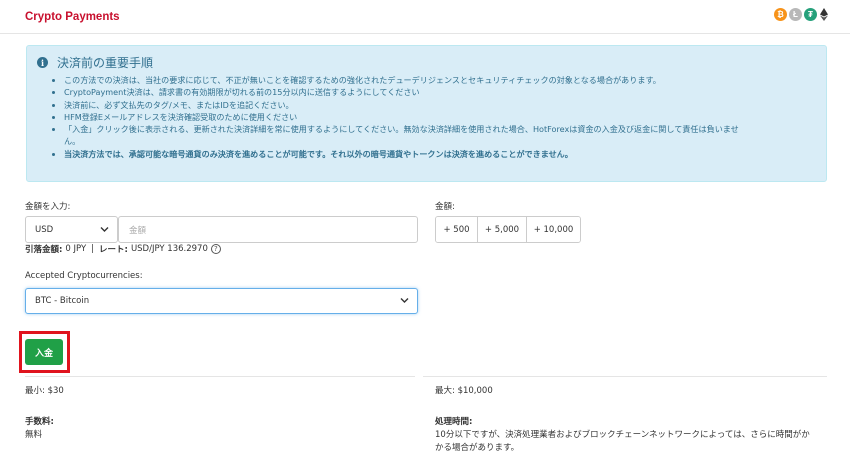 This screenshot has height=458, width=850. What do you see at coordinates (138, 230) in the screenshot?
I see `amount-placeholder: 金額` at bounding box center [138, 230].